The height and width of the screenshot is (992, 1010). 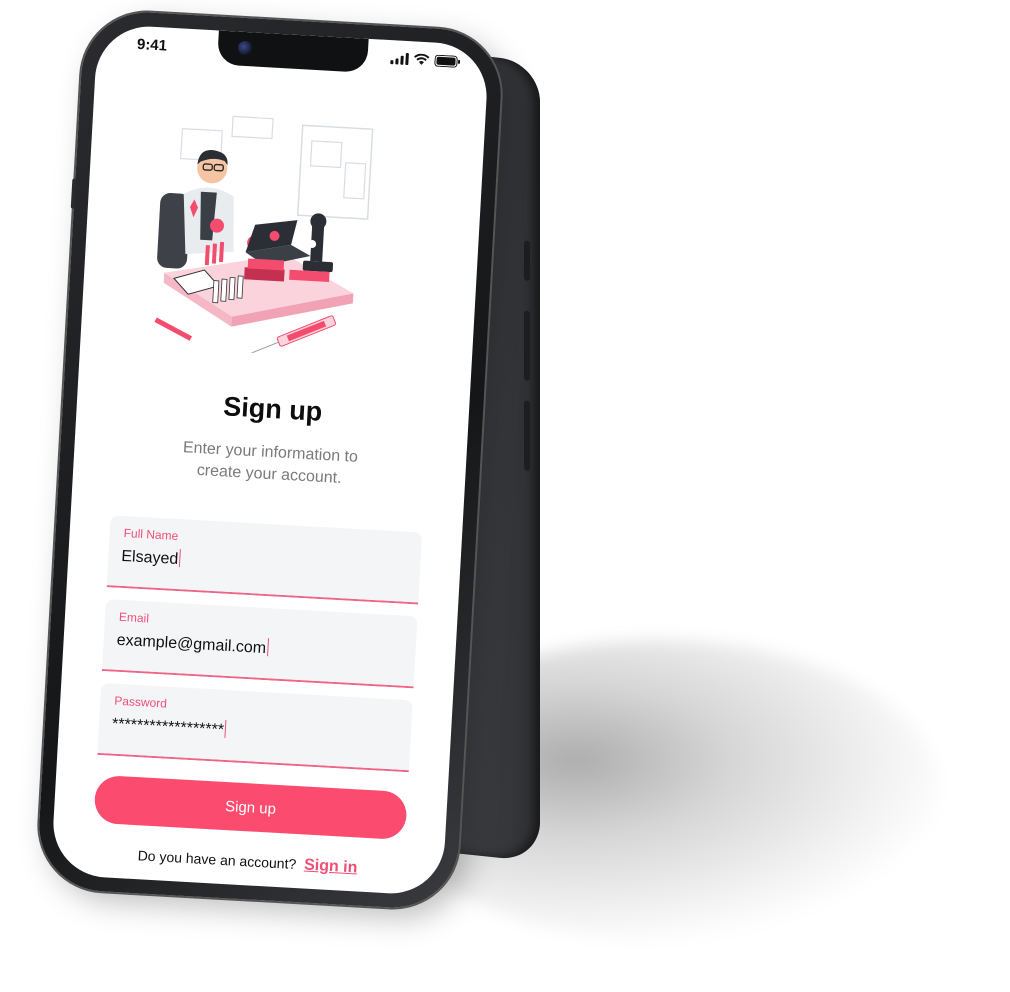 What do you see at coordinates (140, 702) in the screenshot?
I see `password-label: Password` at bounding box center [140, 702].